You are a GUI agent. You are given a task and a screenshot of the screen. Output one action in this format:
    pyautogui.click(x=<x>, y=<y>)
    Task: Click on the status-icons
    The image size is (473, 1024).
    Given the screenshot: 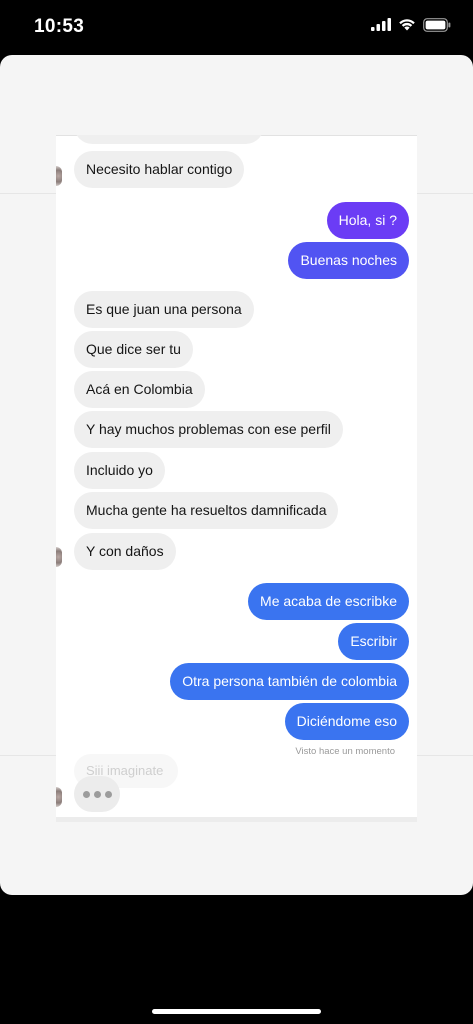 What is the action you would take?
    pyautogui.click(x=411, y=27)
    